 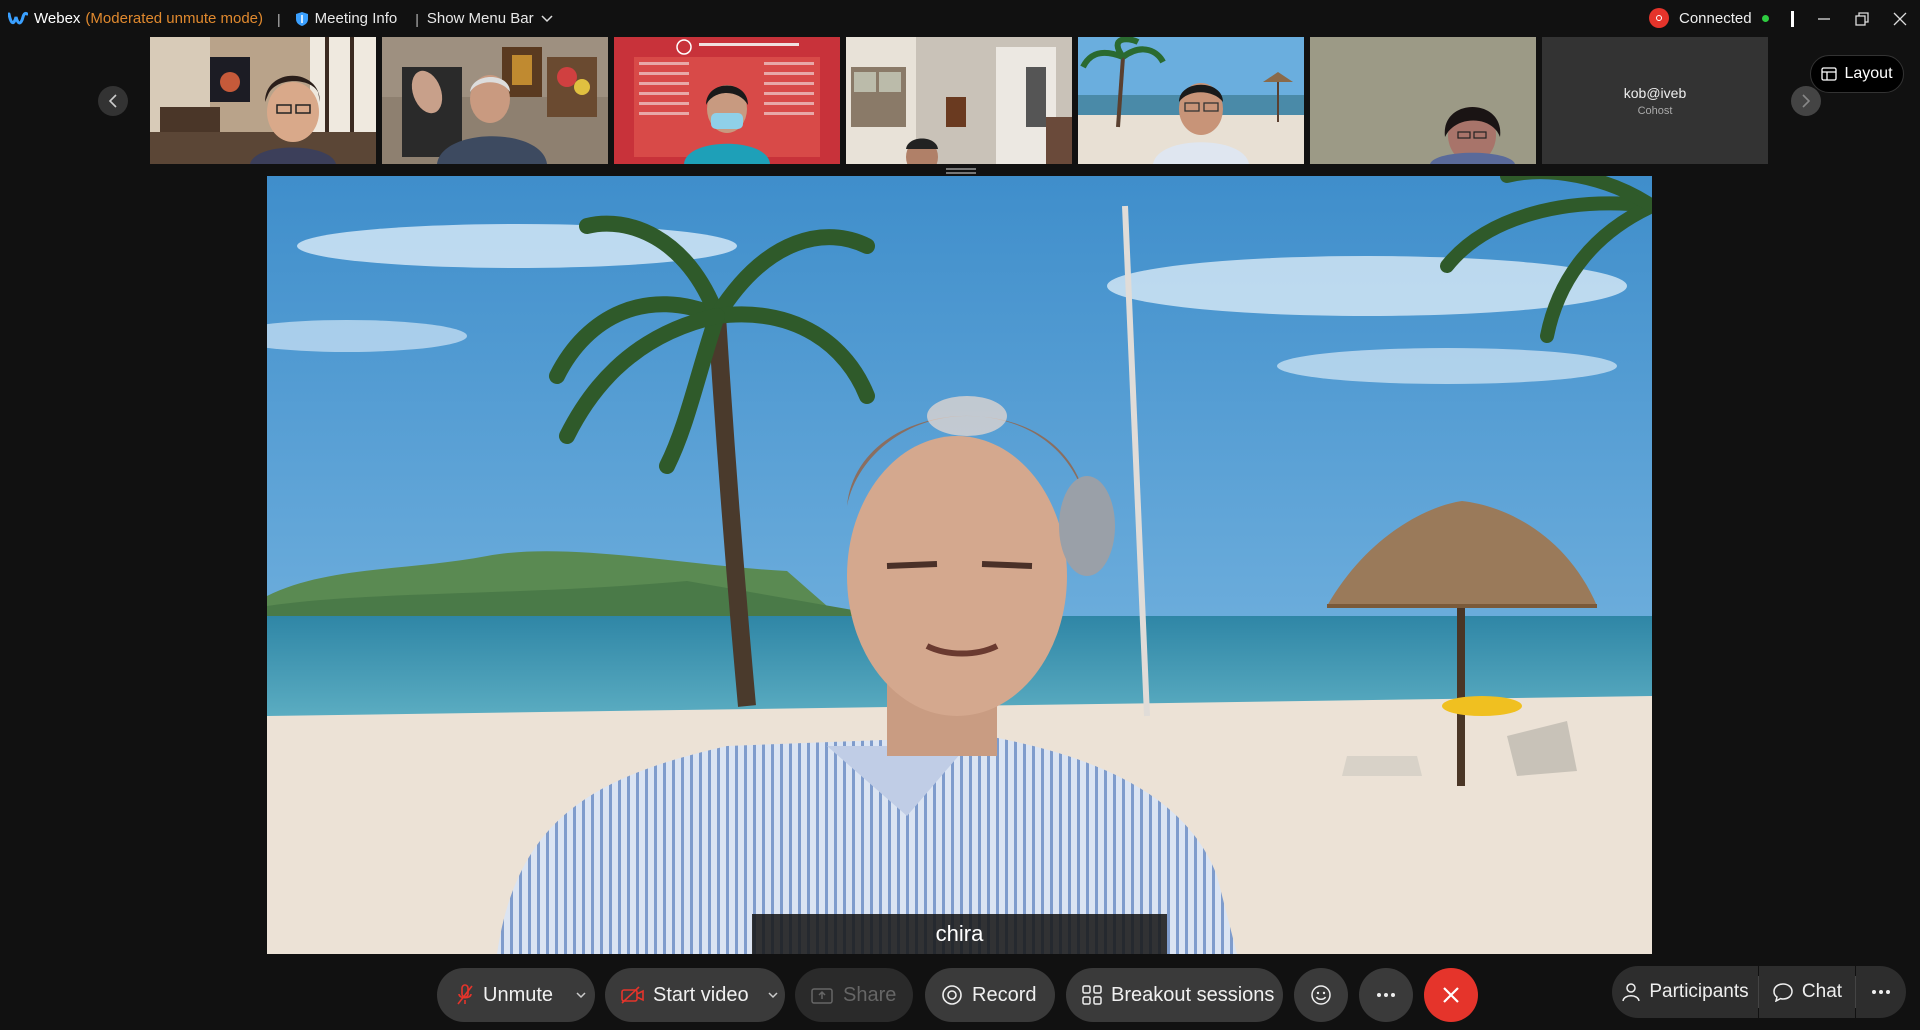 What do you see at coordinates (57, 18) in the screenshot?
I see `app-name: Webex` at bounding box center [57, 18].